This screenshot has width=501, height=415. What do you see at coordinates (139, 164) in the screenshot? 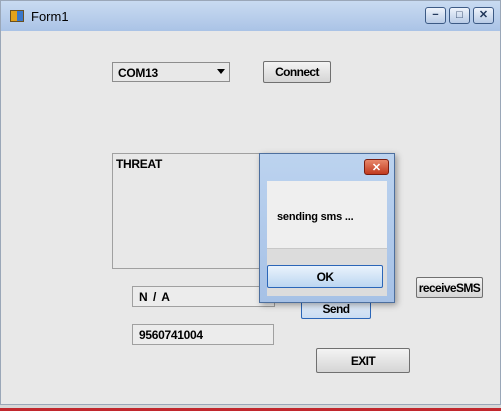
I see `threat-text: THREAT` at bounding box center [139, 164].